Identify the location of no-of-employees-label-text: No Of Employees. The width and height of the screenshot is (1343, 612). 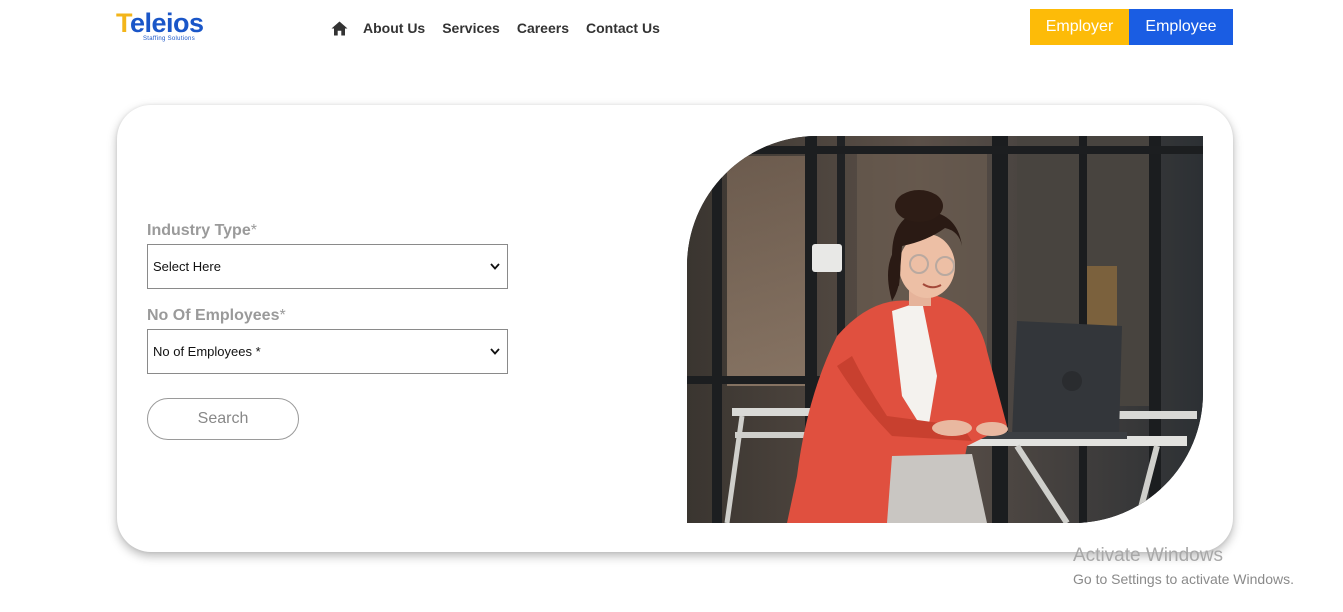
(213, 315).